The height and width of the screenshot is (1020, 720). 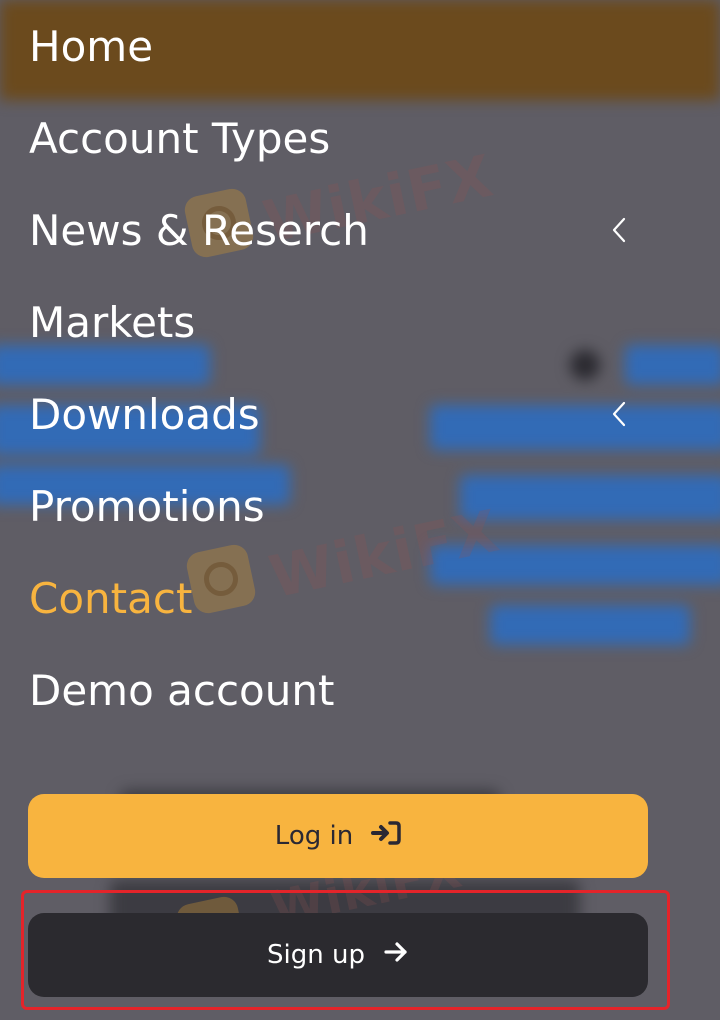 What do you see at coordinates (585, 365) in the screenshot?
I see `blurred-dot` at bounding box center [585, 365].